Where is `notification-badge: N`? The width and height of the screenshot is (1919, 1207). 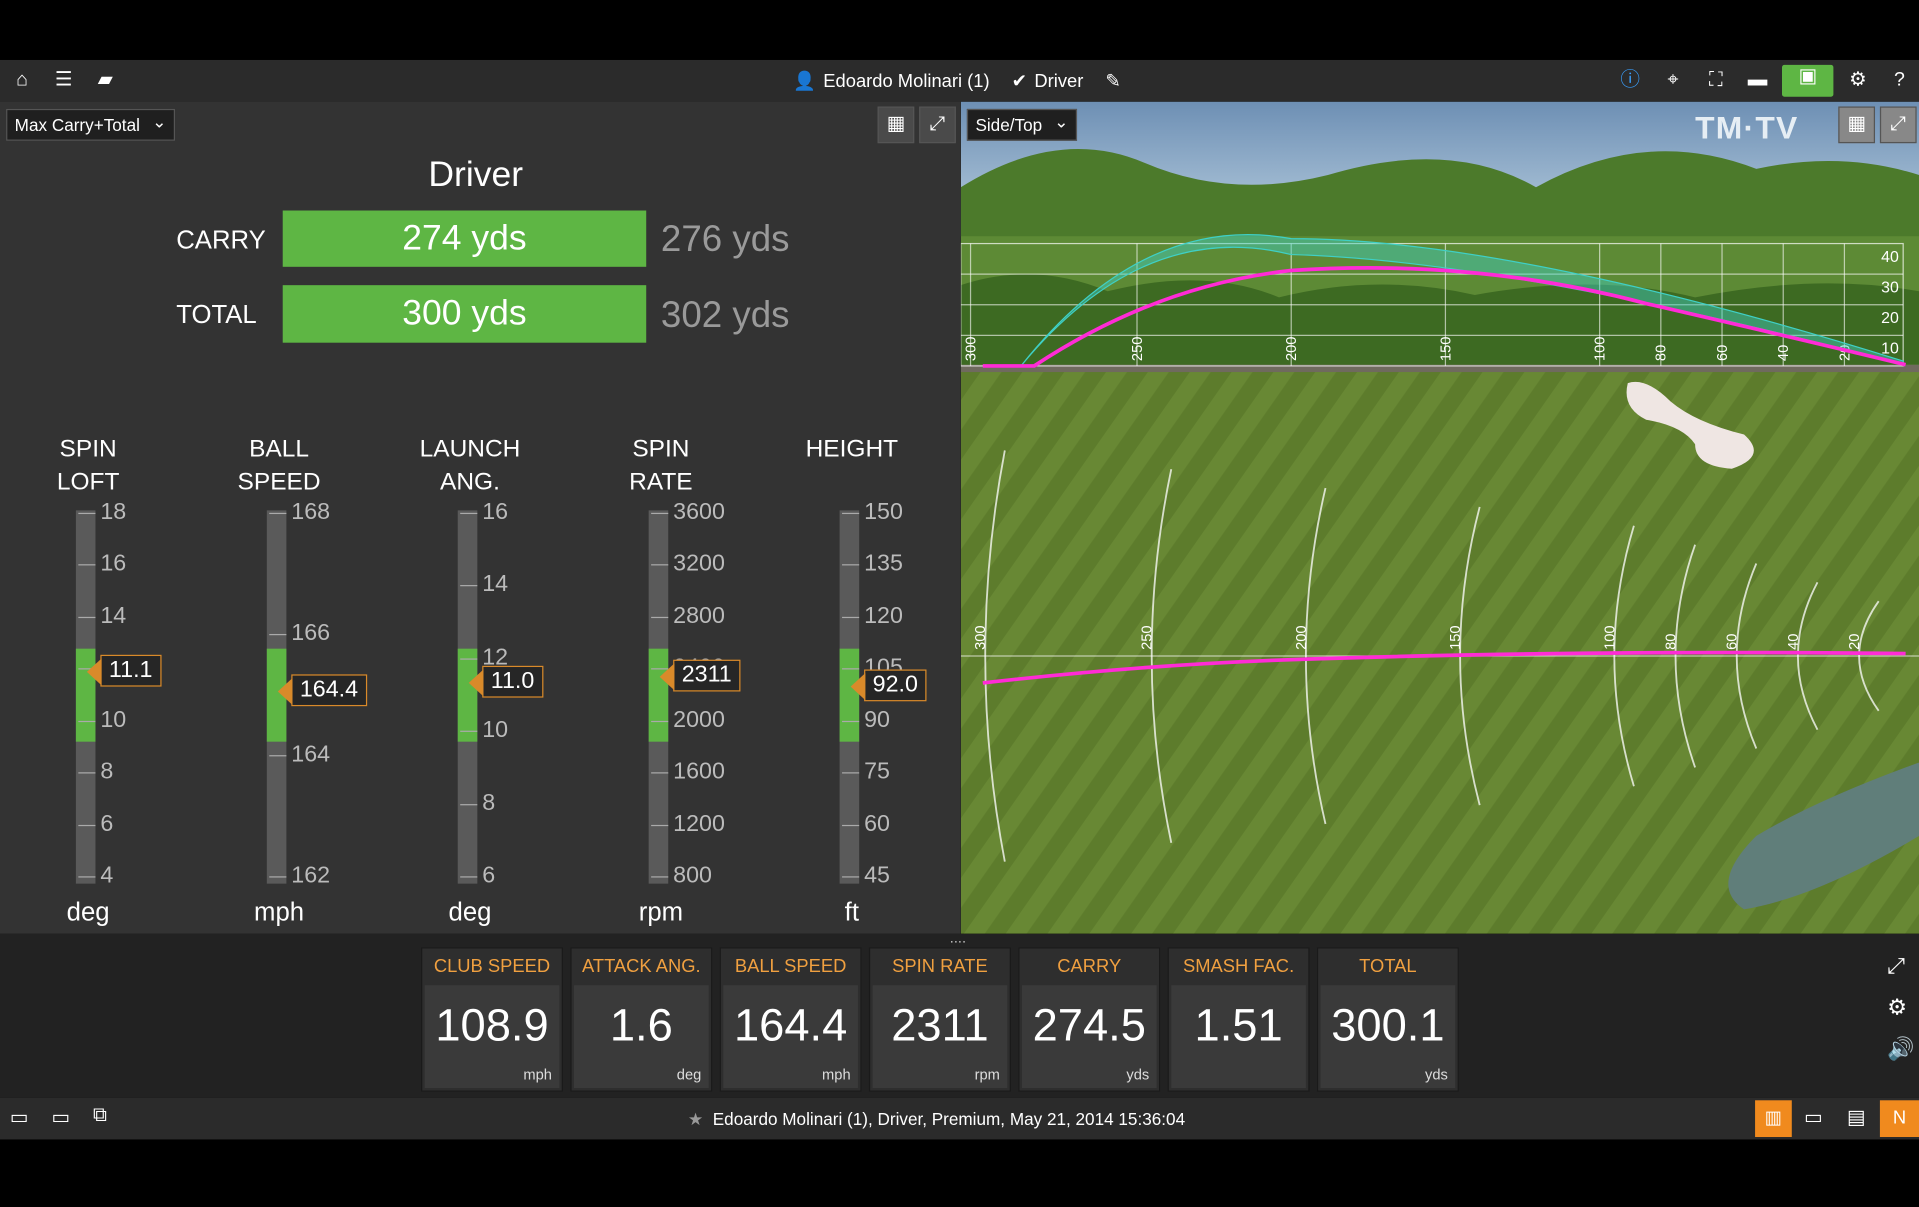
notification-badge: N is located at coordinates (1899, 1119).